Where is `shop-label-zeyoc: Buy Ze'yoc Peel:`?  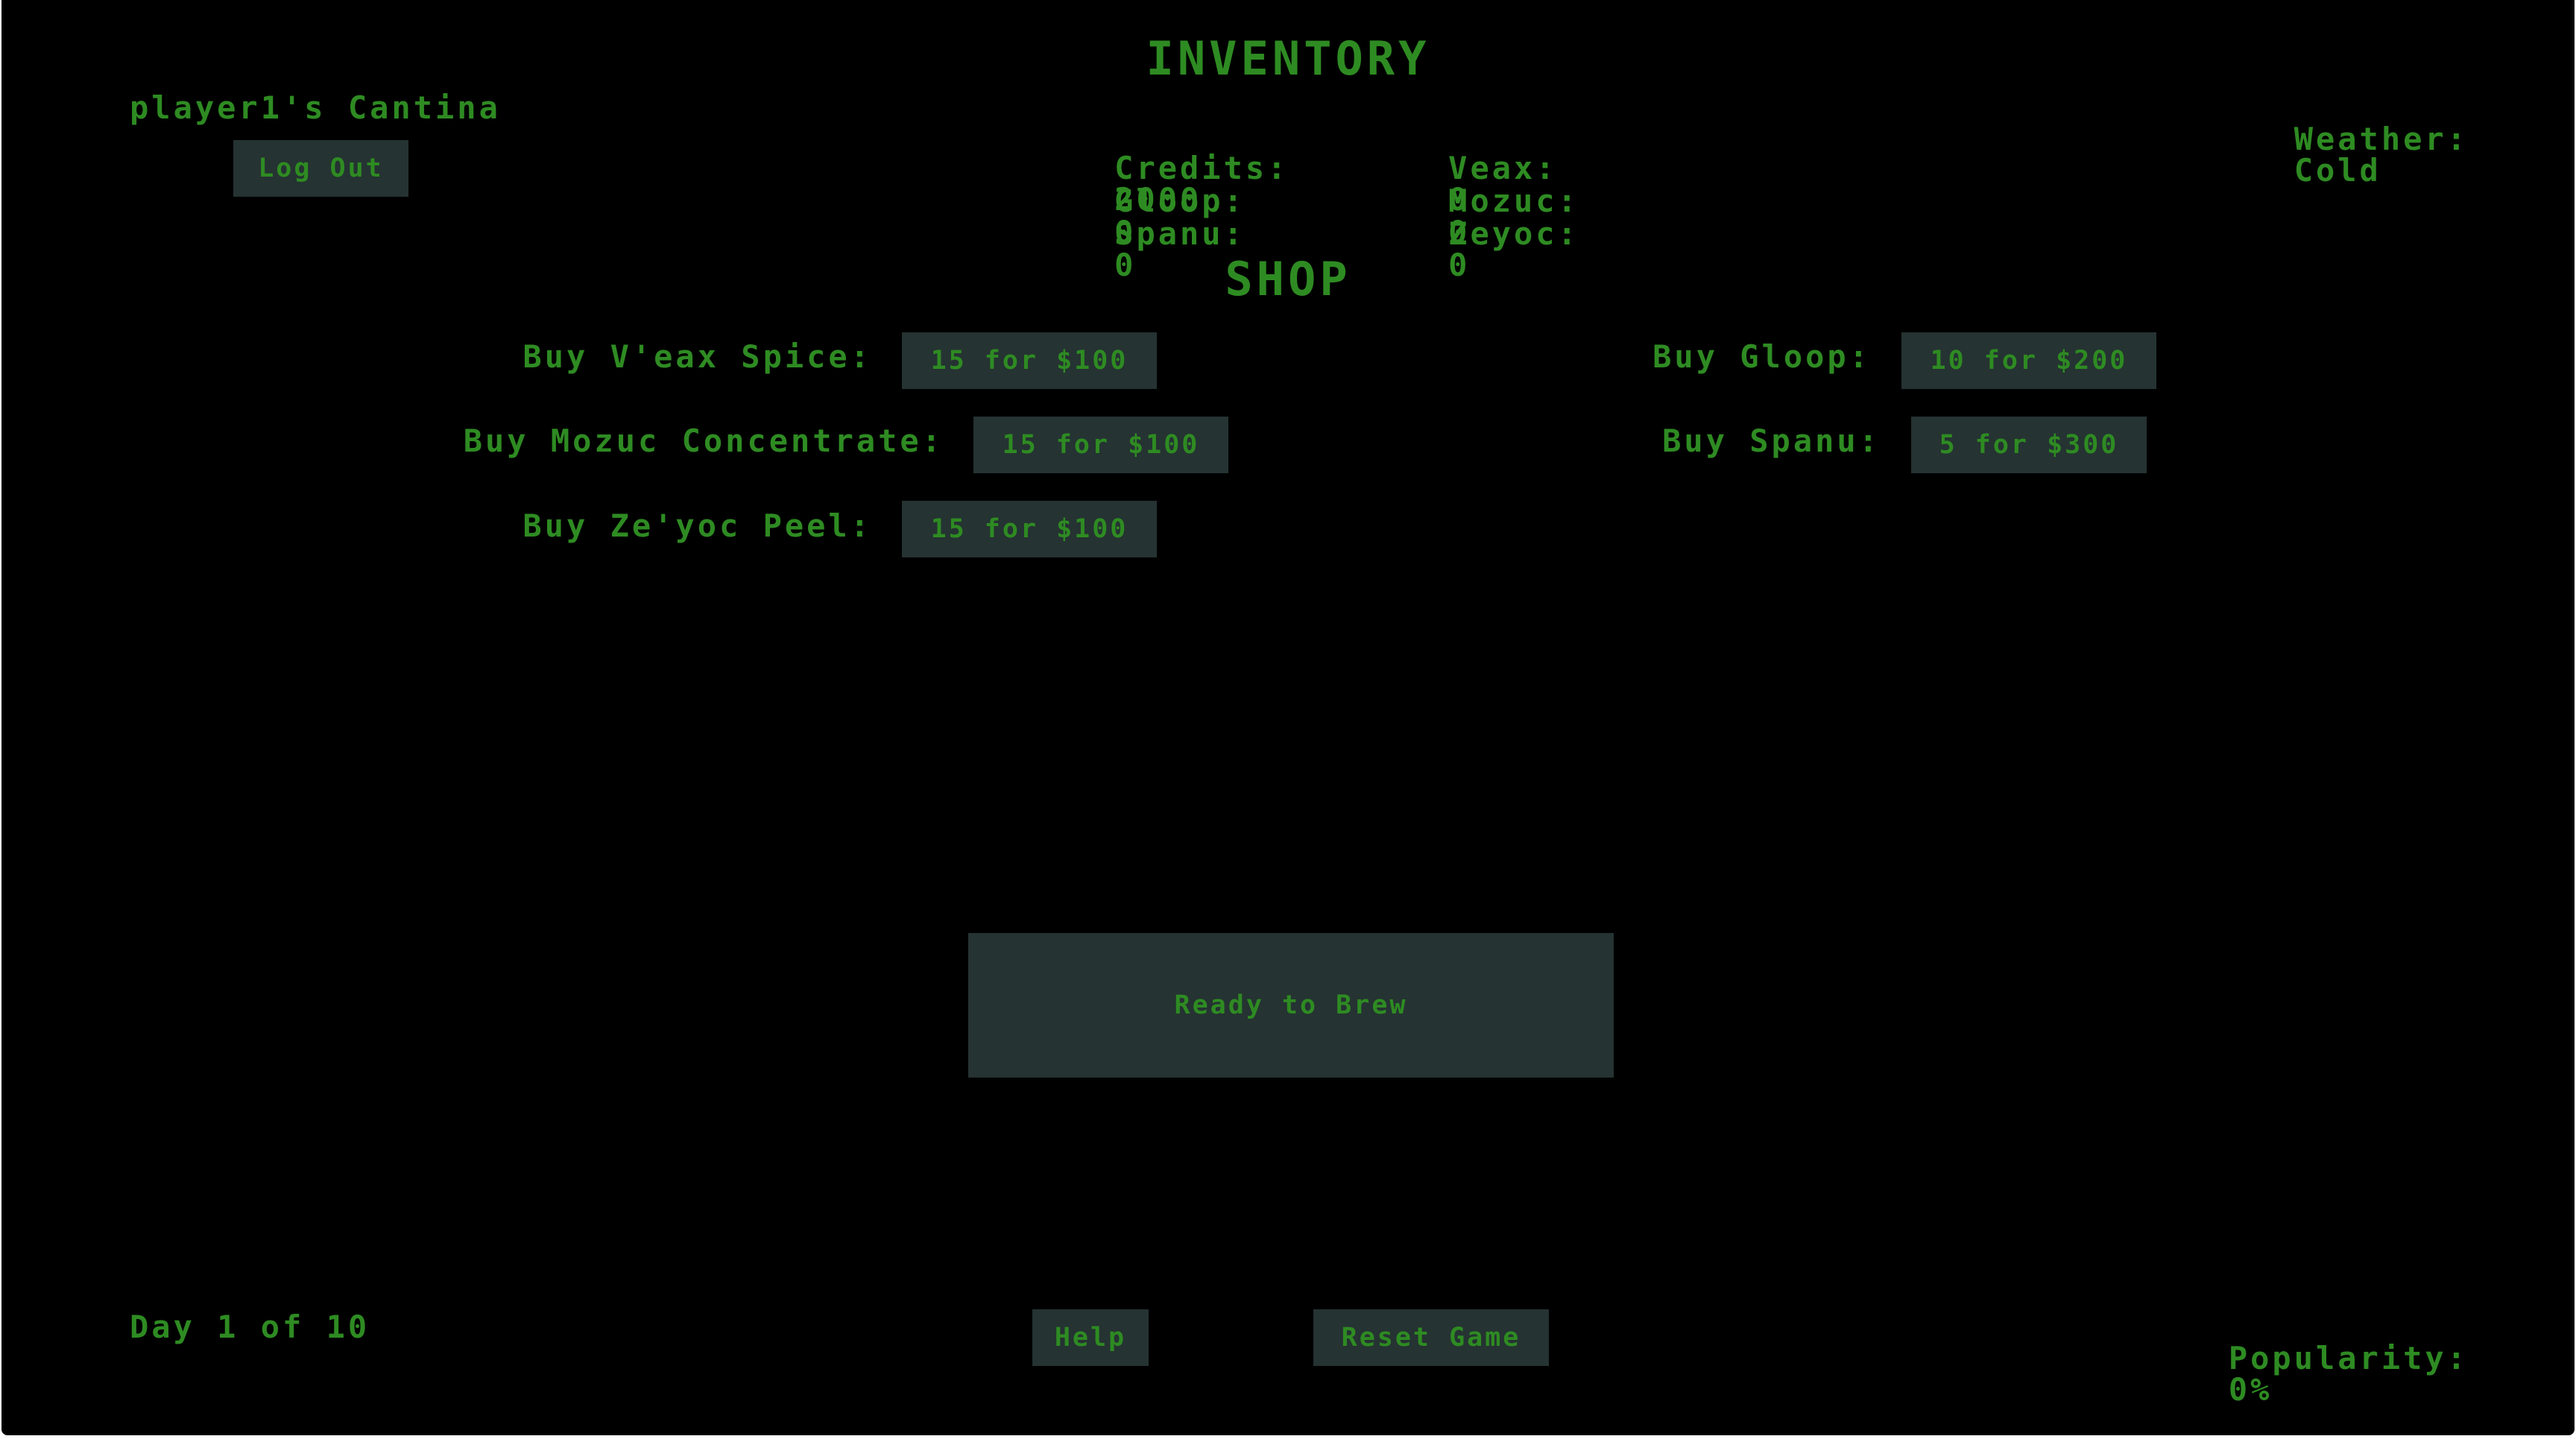
shop-label-zeyoc: Buy Ze'yoc Peel: is located at coordinates (698, 525).